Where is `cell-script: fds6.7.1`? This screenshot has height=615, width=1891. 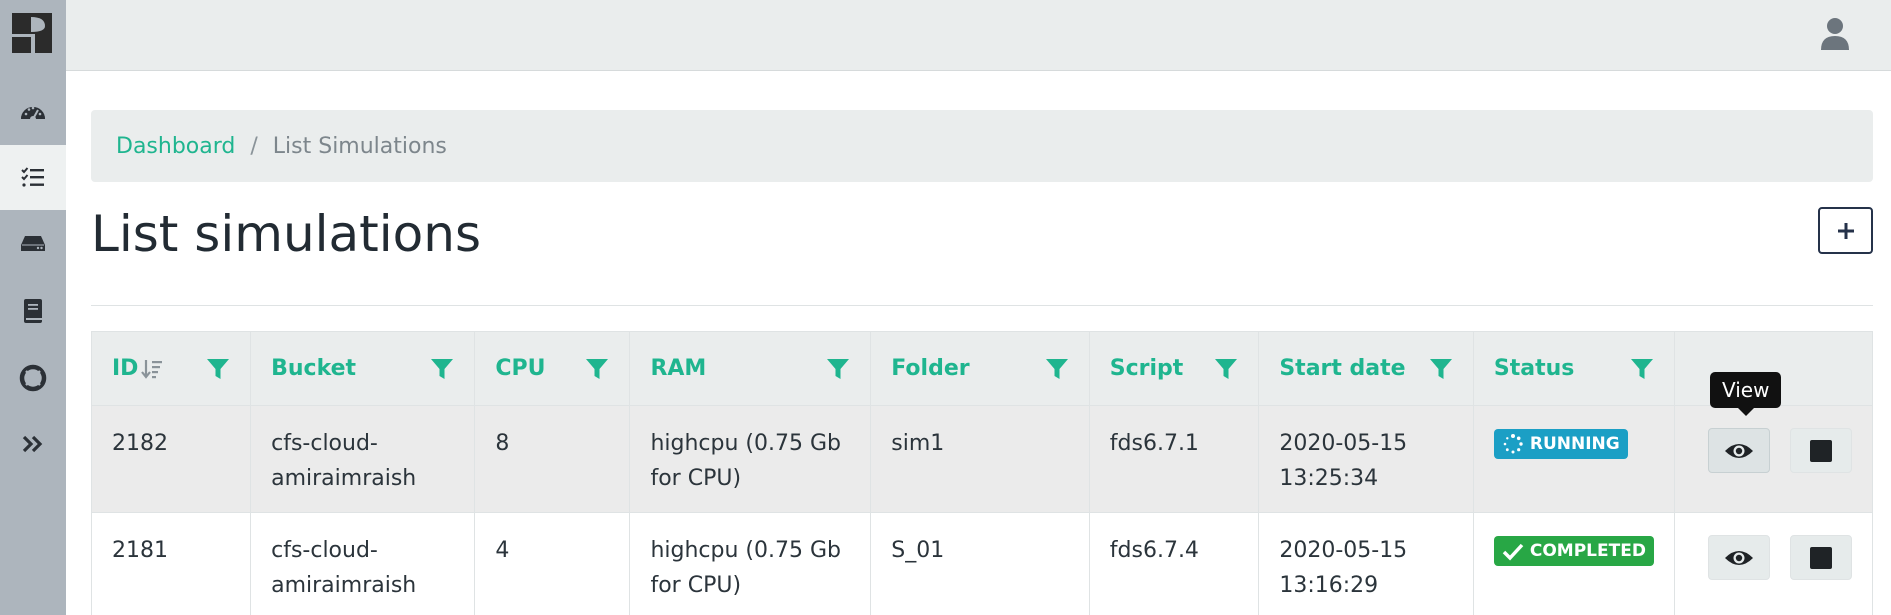 cell-script: fds6.7.1 is located at coordinates (1174, 459).